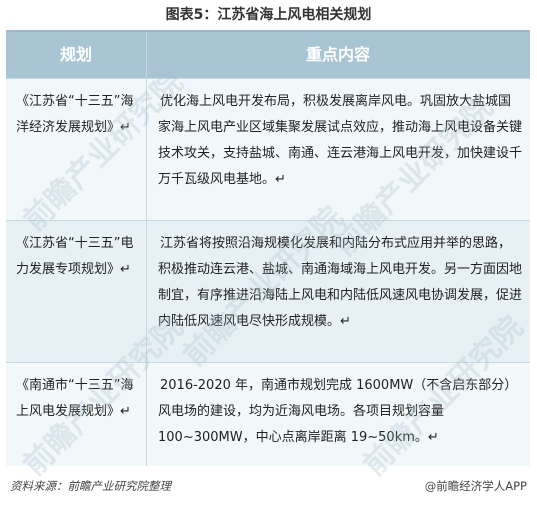 The width and height of the screenshot is (537, 508). I want to click on header-plan: 规划, so click(75, 54).